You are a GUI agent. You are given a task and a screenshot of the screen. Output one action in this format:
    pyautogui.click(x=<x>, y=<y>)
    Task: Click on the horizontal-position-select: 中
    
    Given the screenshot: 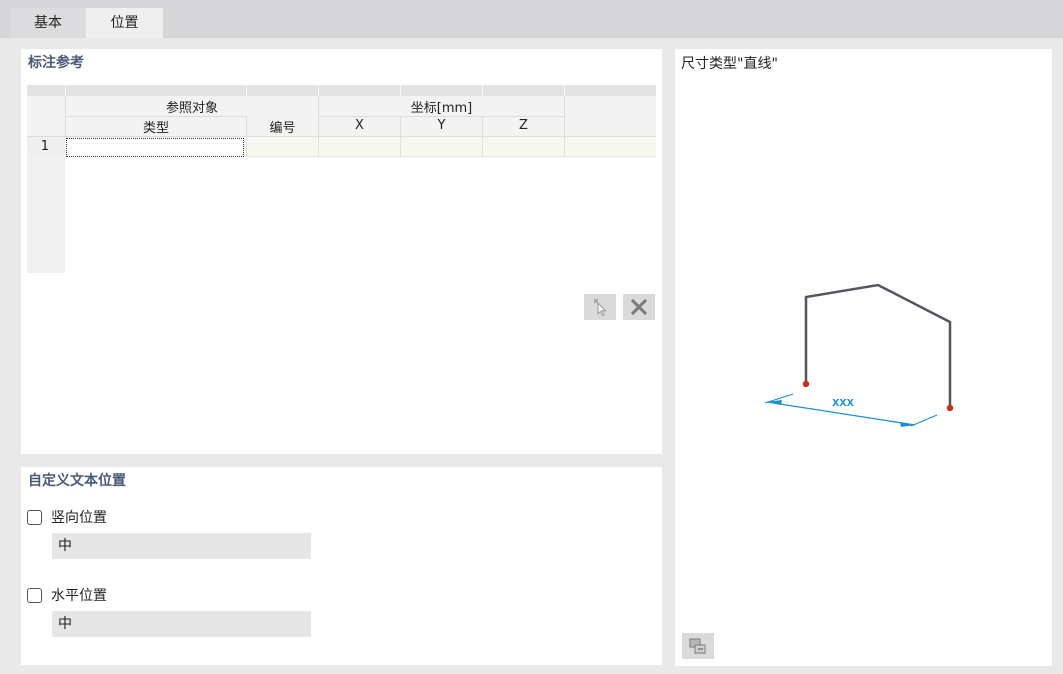 What is the action you would take?
    pyautogui.click(x=181, y=624)
    